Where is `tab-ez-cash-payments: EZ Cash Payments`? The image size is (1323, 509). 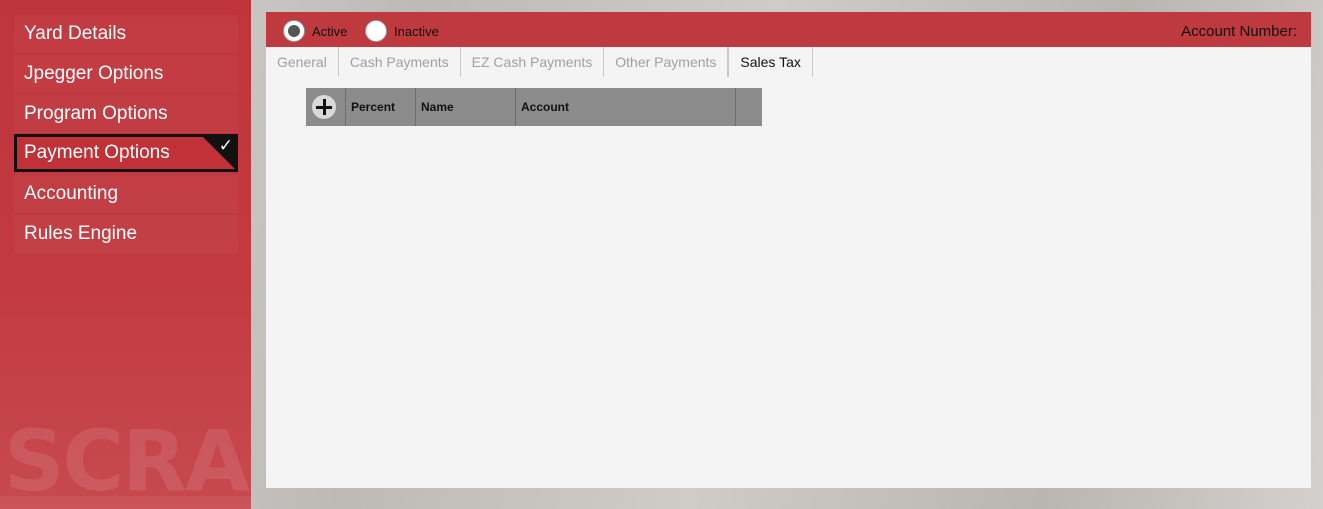 tab-ez-cash-payments: EZ Cash Payments is located at coordinates (533, 62).